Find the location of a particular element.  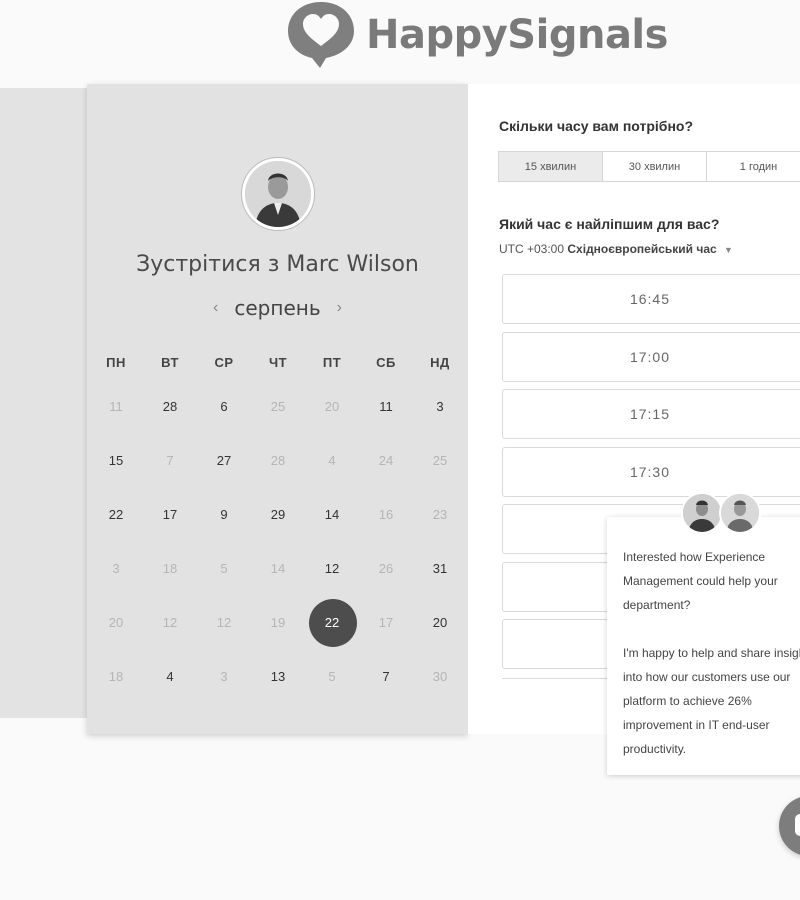

weekday-label: СБ is located at coordinates (386, 362).